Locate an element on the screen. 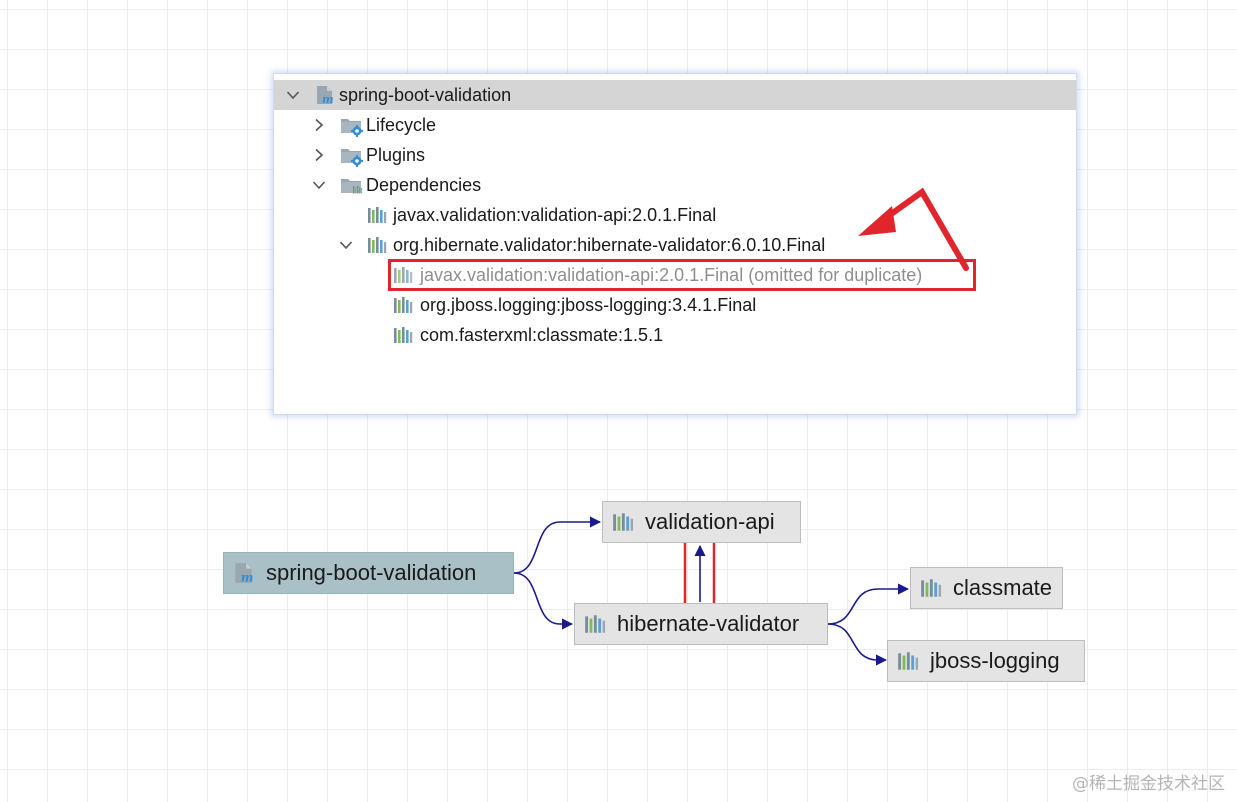  graph-node-hibernate-validator: hibernate-validator is located at coordinates (701, 624).